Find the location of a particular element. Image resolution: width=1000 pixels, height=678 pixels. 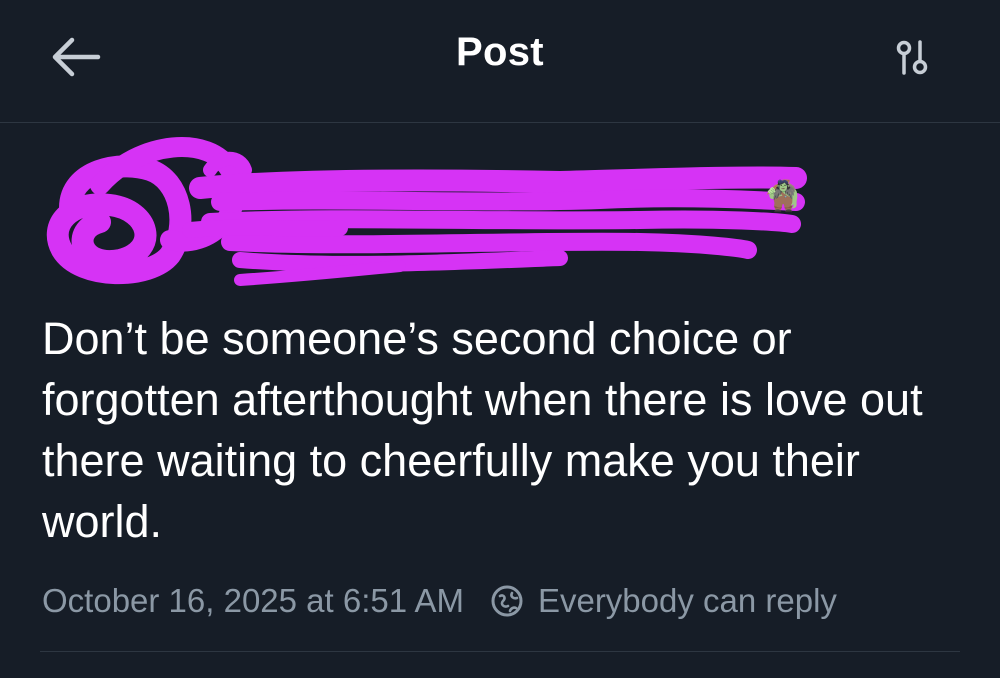

reply-permission: Everybody can reply is located at coordinates (663, 601).